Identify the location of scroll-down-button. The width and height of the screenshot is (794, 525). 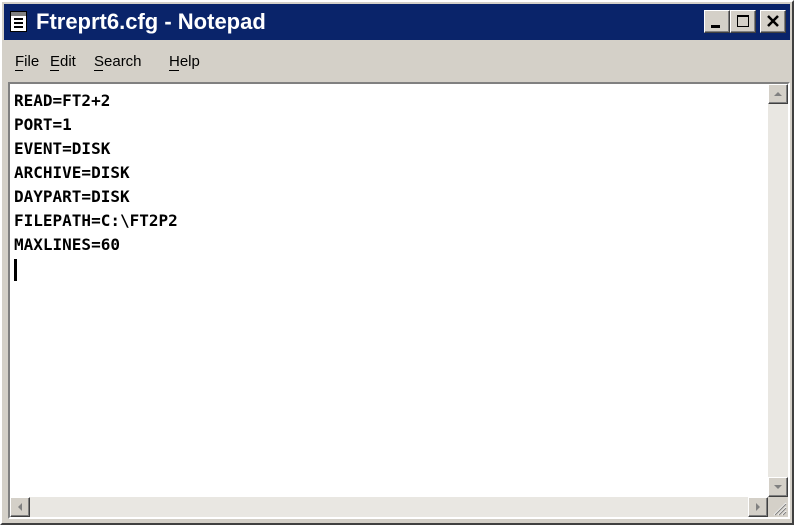
(778, 487).